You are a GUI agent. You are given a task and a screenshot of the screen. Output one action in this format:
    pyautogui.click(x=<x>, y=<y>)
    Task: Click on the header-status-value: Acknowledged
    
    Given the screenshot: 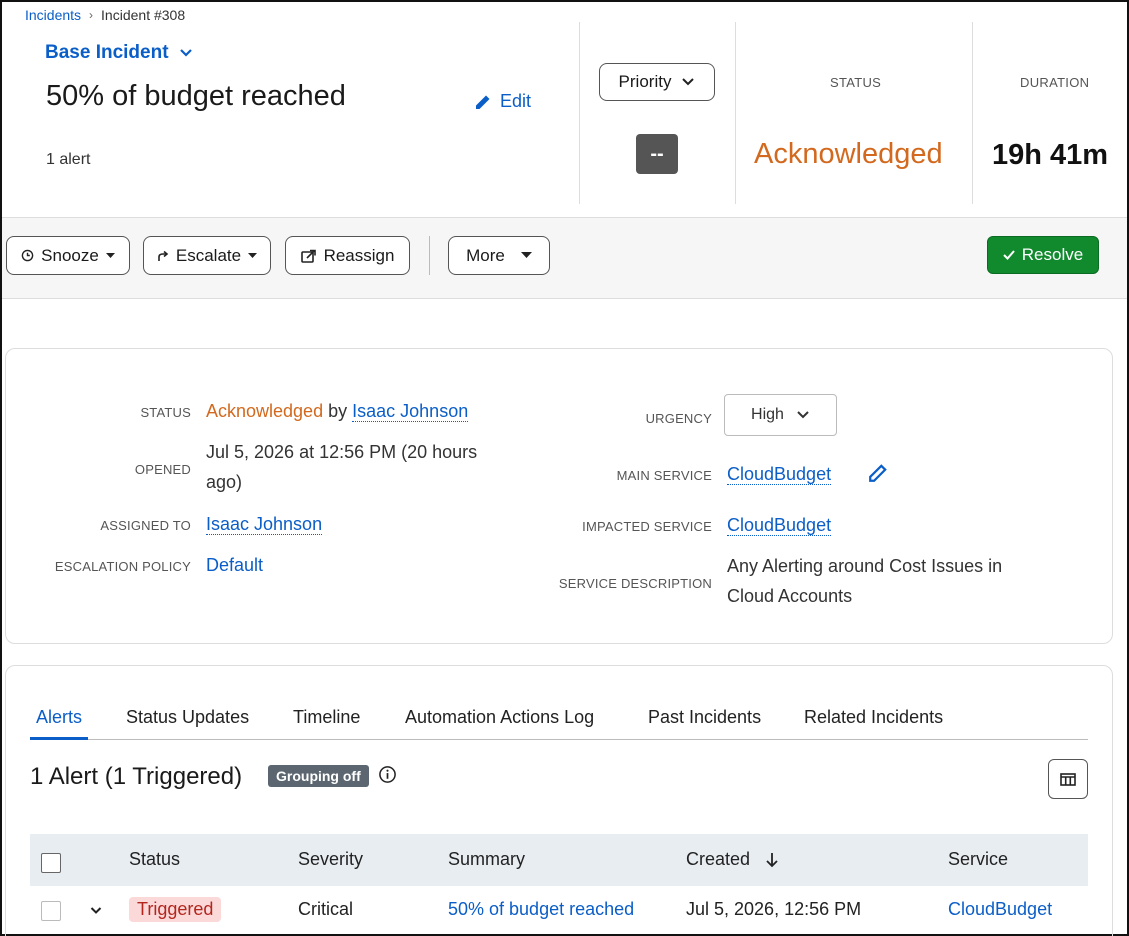 What is the action you would take?
    pyautogui.click(x=848, y=154)
    